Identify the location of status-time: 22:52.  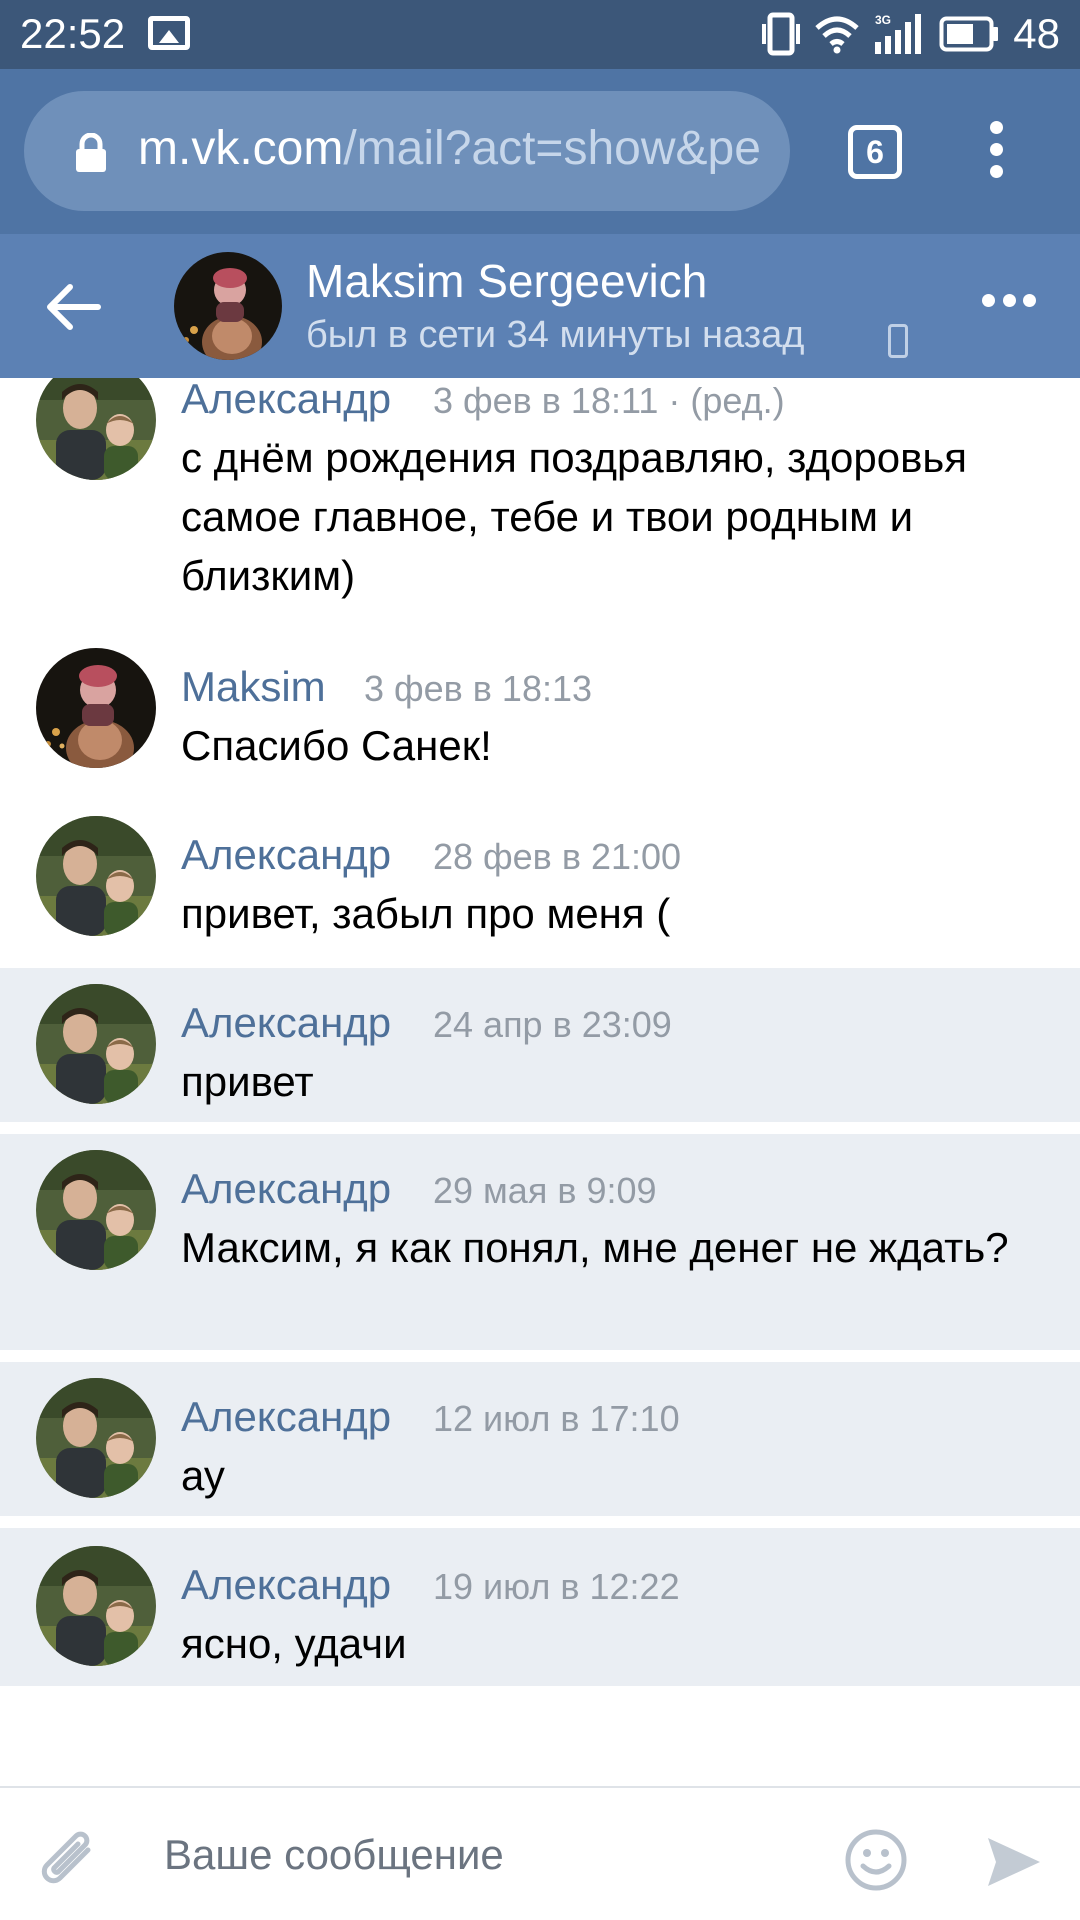
(73, 33).